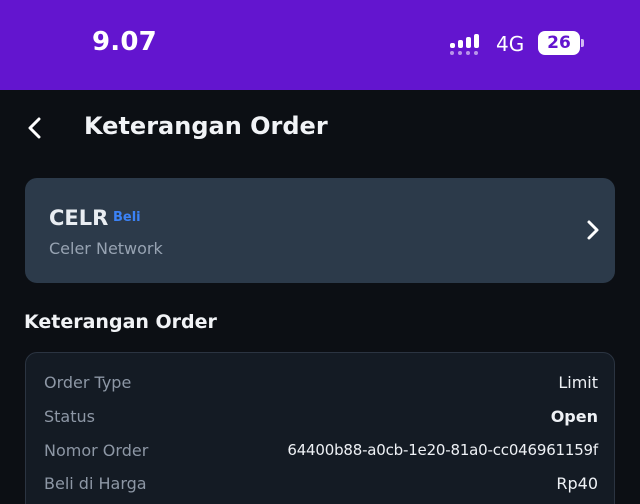 This screenshot has width=640, height=504. Describe the element at coordinates (593, 230) in the screenshot. I see `chevron-right-icon` at that location.